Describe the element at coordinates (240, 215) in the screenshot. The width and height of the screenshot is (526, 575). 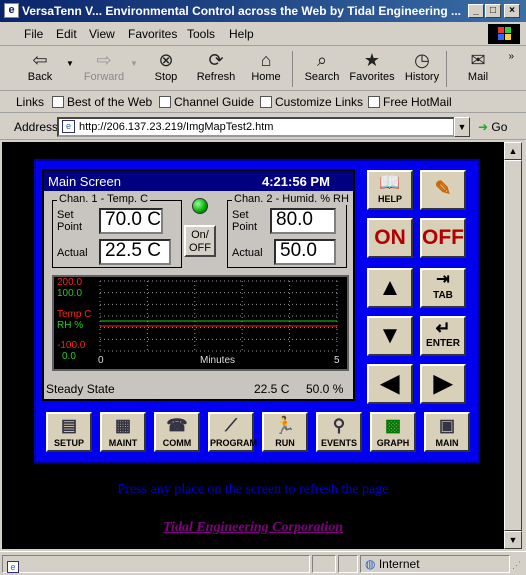
I see `setpoint-label: Set` at that location.